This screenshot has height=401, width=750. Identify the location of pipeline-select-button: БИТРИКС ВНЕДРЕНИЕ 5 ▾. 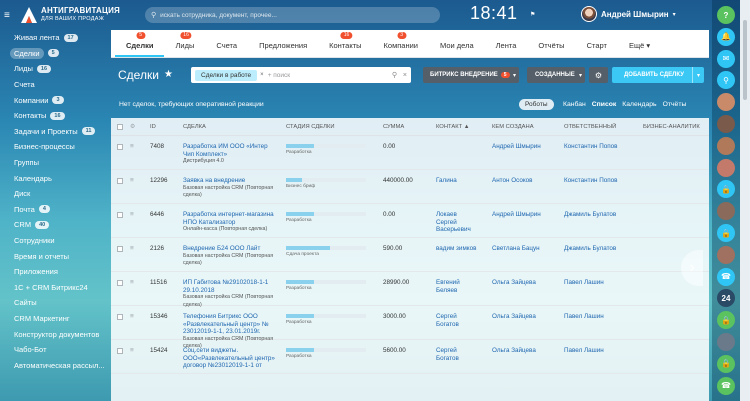
(471, 75).